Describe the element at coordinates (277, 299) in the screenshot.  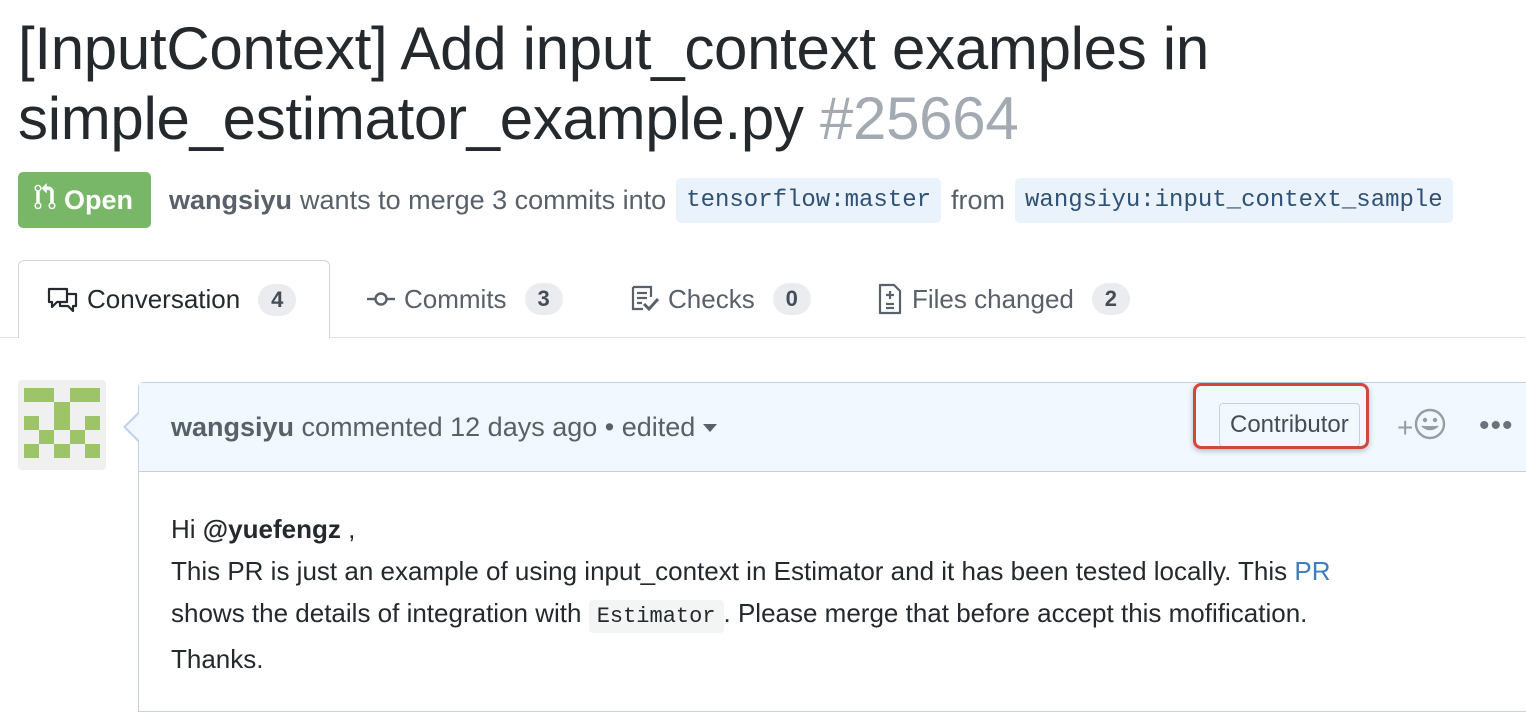
I see `tab-counter: 4` at that location.